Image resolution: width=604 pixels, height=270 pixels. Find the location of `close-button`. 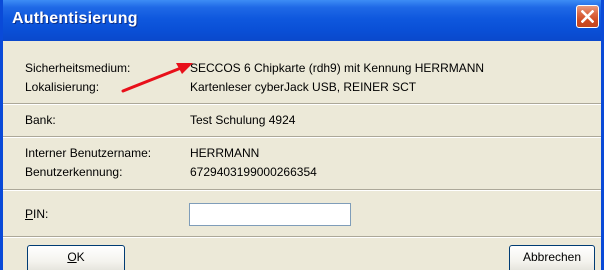

close-button is located at coordinates (587, 16).